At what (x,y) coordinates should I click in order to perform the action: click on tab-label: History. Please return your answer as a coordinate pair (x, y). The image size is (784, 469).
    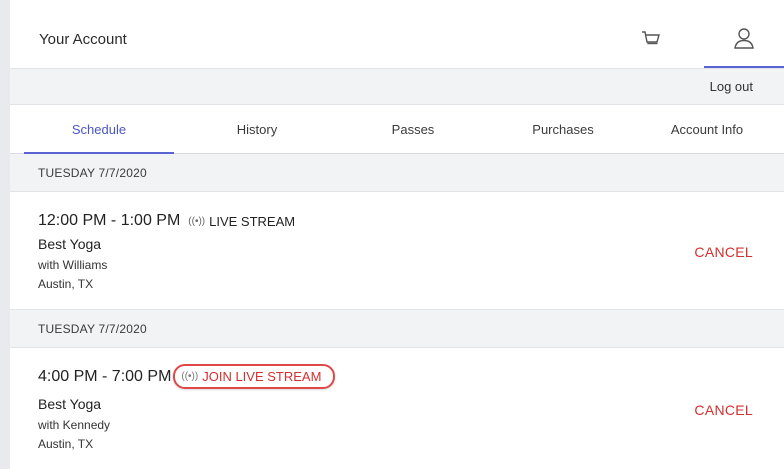
    Looking at the image, I should click on (257, 129).